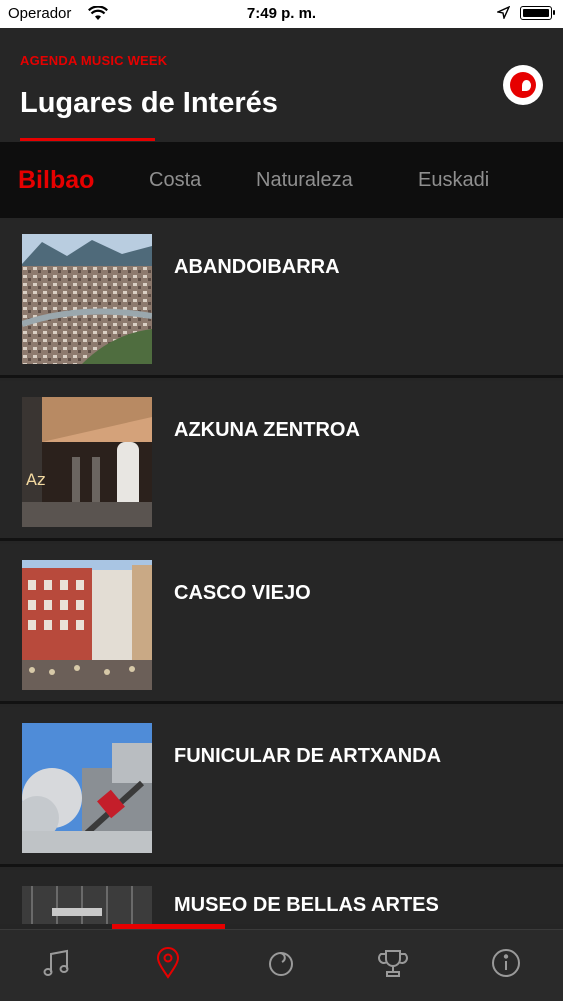  Describe the element at coordinates (308, 756) in the screenshot. I see `place-name: FUNICULAR DE ARTXANDA` at that location.